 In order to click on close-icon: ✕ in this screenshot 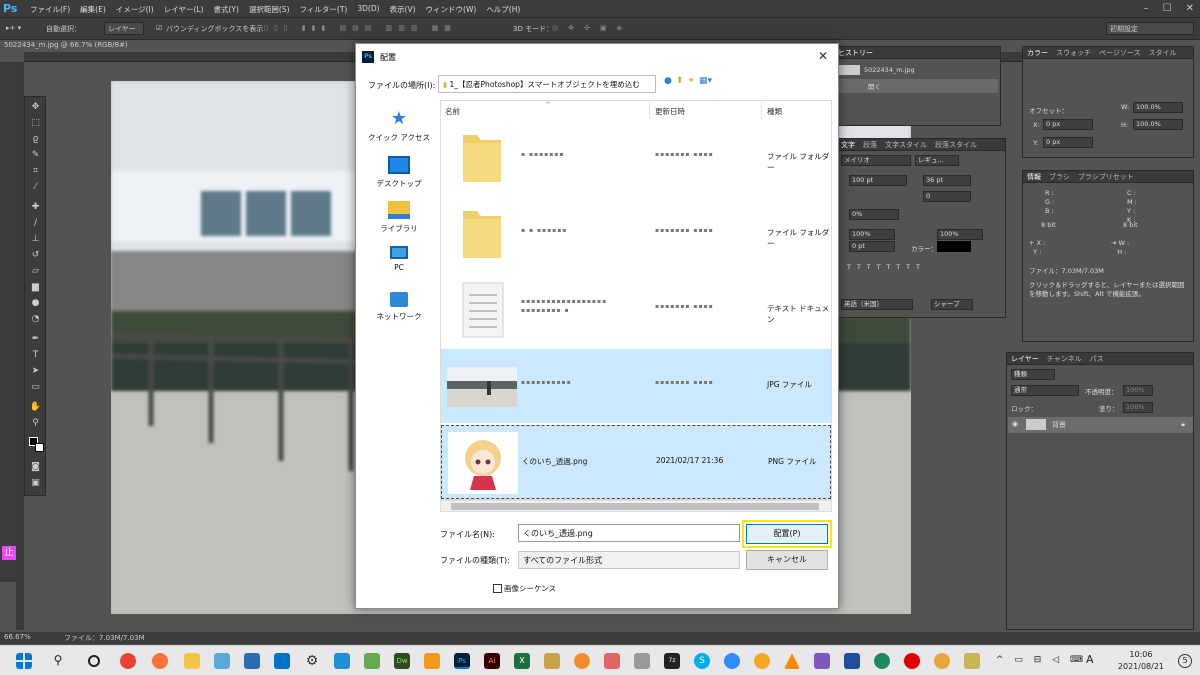, I will do `click(823, 56)`.